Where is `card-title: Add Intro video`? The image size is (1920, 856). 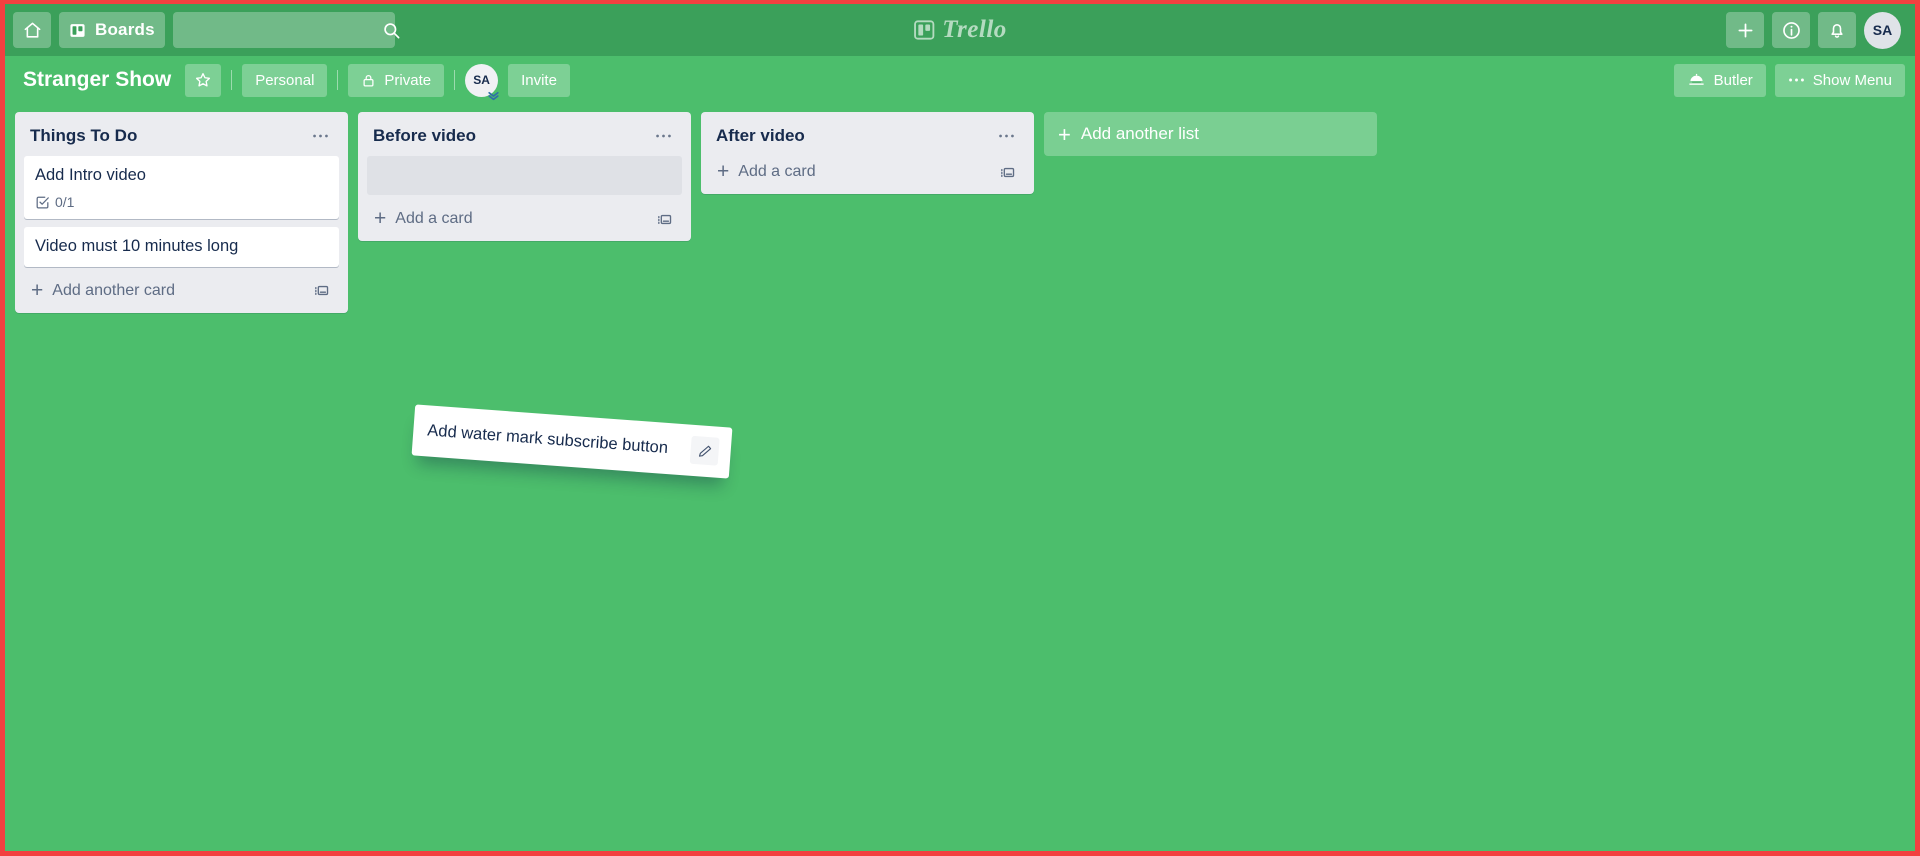
card-title: Add Intro video is located at coordinates (90, 175).